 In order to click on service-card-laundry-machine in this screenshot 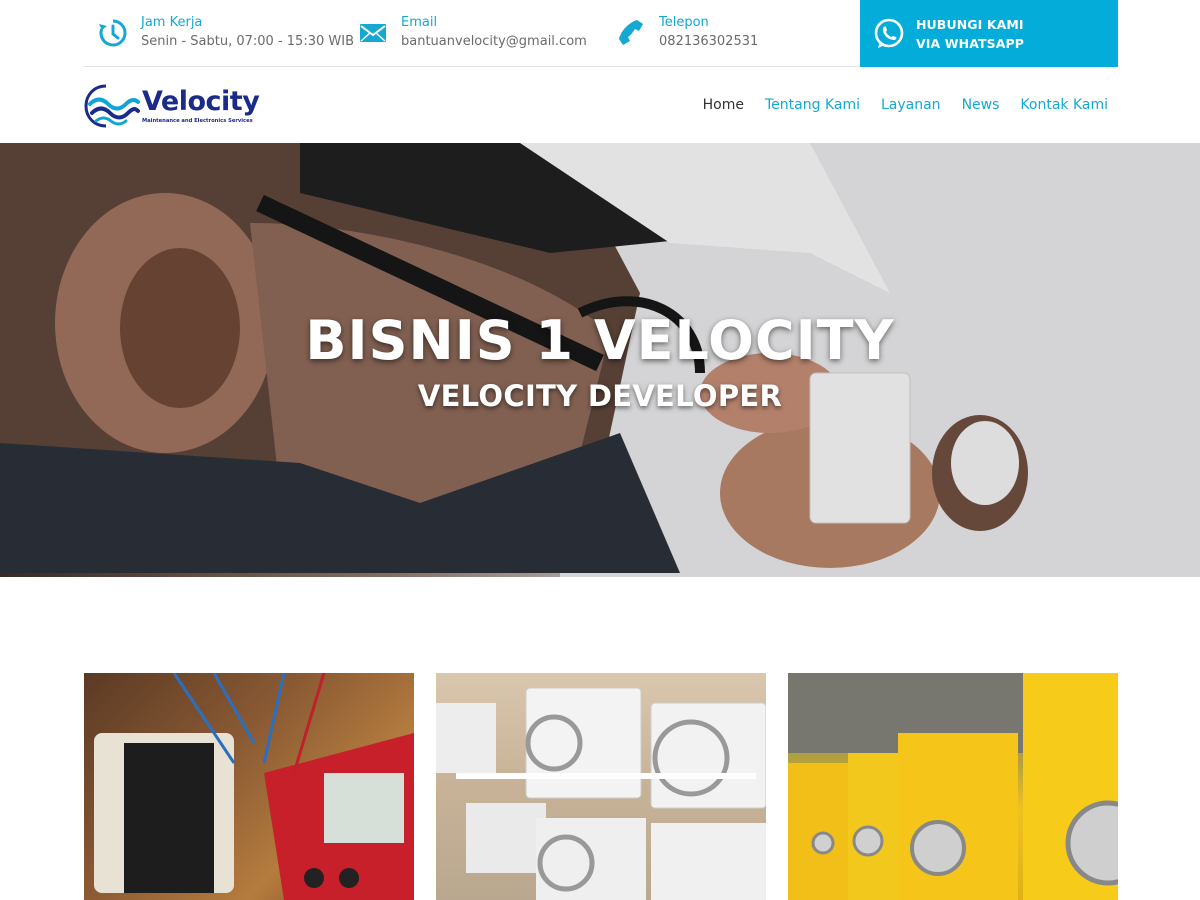, I will do `click(953, 786)`.